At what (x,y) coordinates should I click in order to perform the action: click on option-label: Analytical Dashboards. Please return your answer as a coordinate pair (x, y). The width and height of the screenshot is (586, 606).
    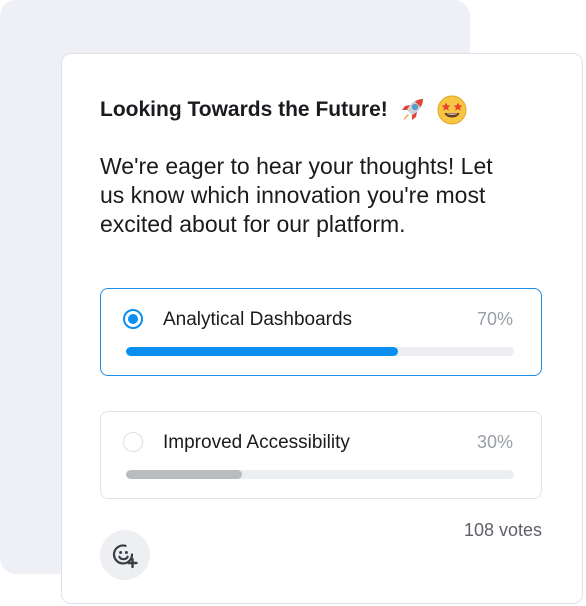
    Looking at the image, I should click on (258, 319).